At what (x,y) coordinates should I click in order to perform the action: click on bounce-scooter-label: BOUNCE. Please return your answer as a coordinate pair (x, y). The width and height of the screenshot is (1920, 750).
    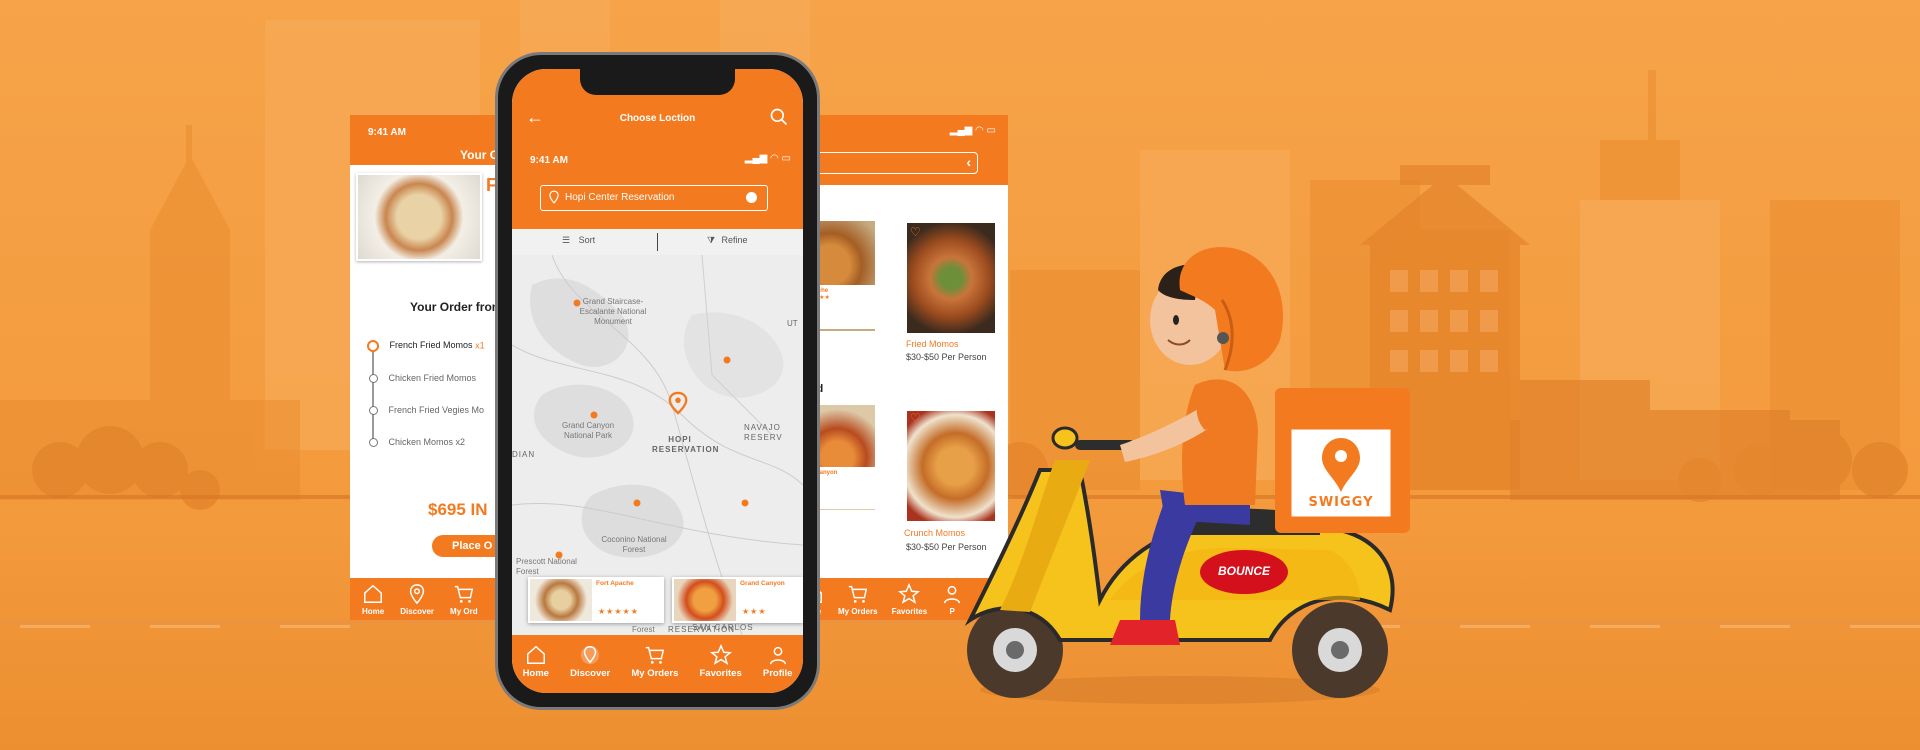
    Looking at the image, I should click on (1243, 571).